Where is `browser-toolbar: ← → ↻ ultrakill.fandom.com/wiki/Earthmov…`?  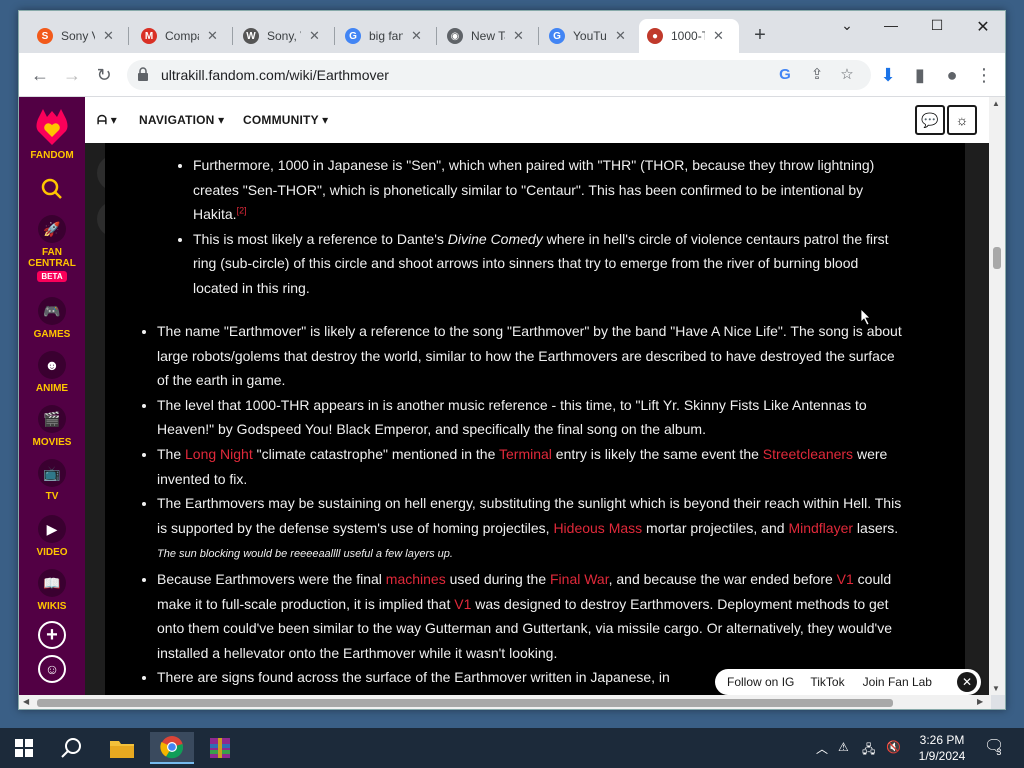 browser-toolbar: ← → ↻ ultrakill.fandom.com/wiki/Earthmov… is located at coordinates (512, 75).